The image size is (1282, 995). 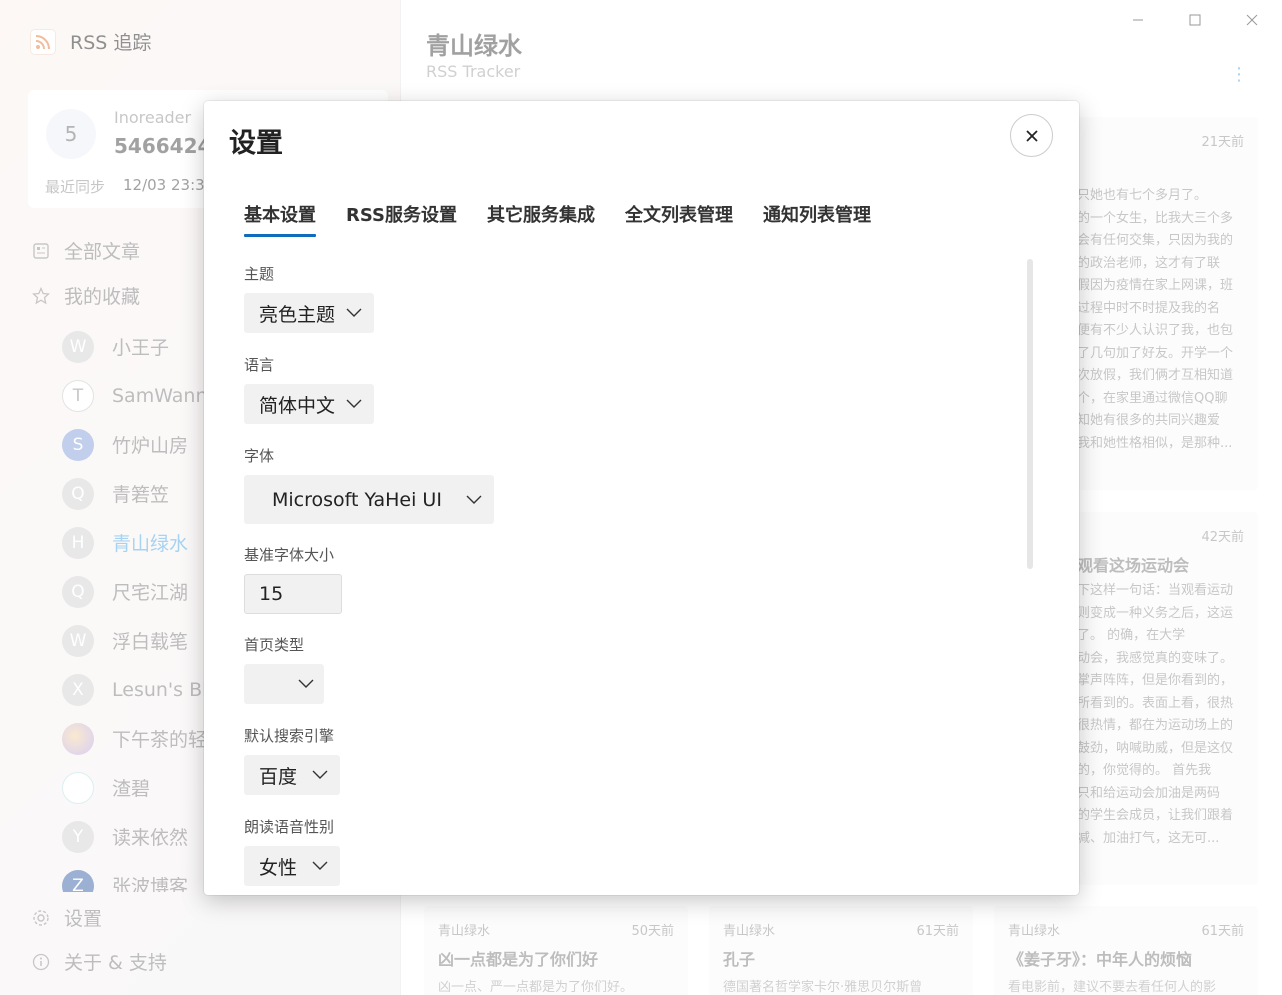 I want to click on close-button, so click(x=1031, y=135).